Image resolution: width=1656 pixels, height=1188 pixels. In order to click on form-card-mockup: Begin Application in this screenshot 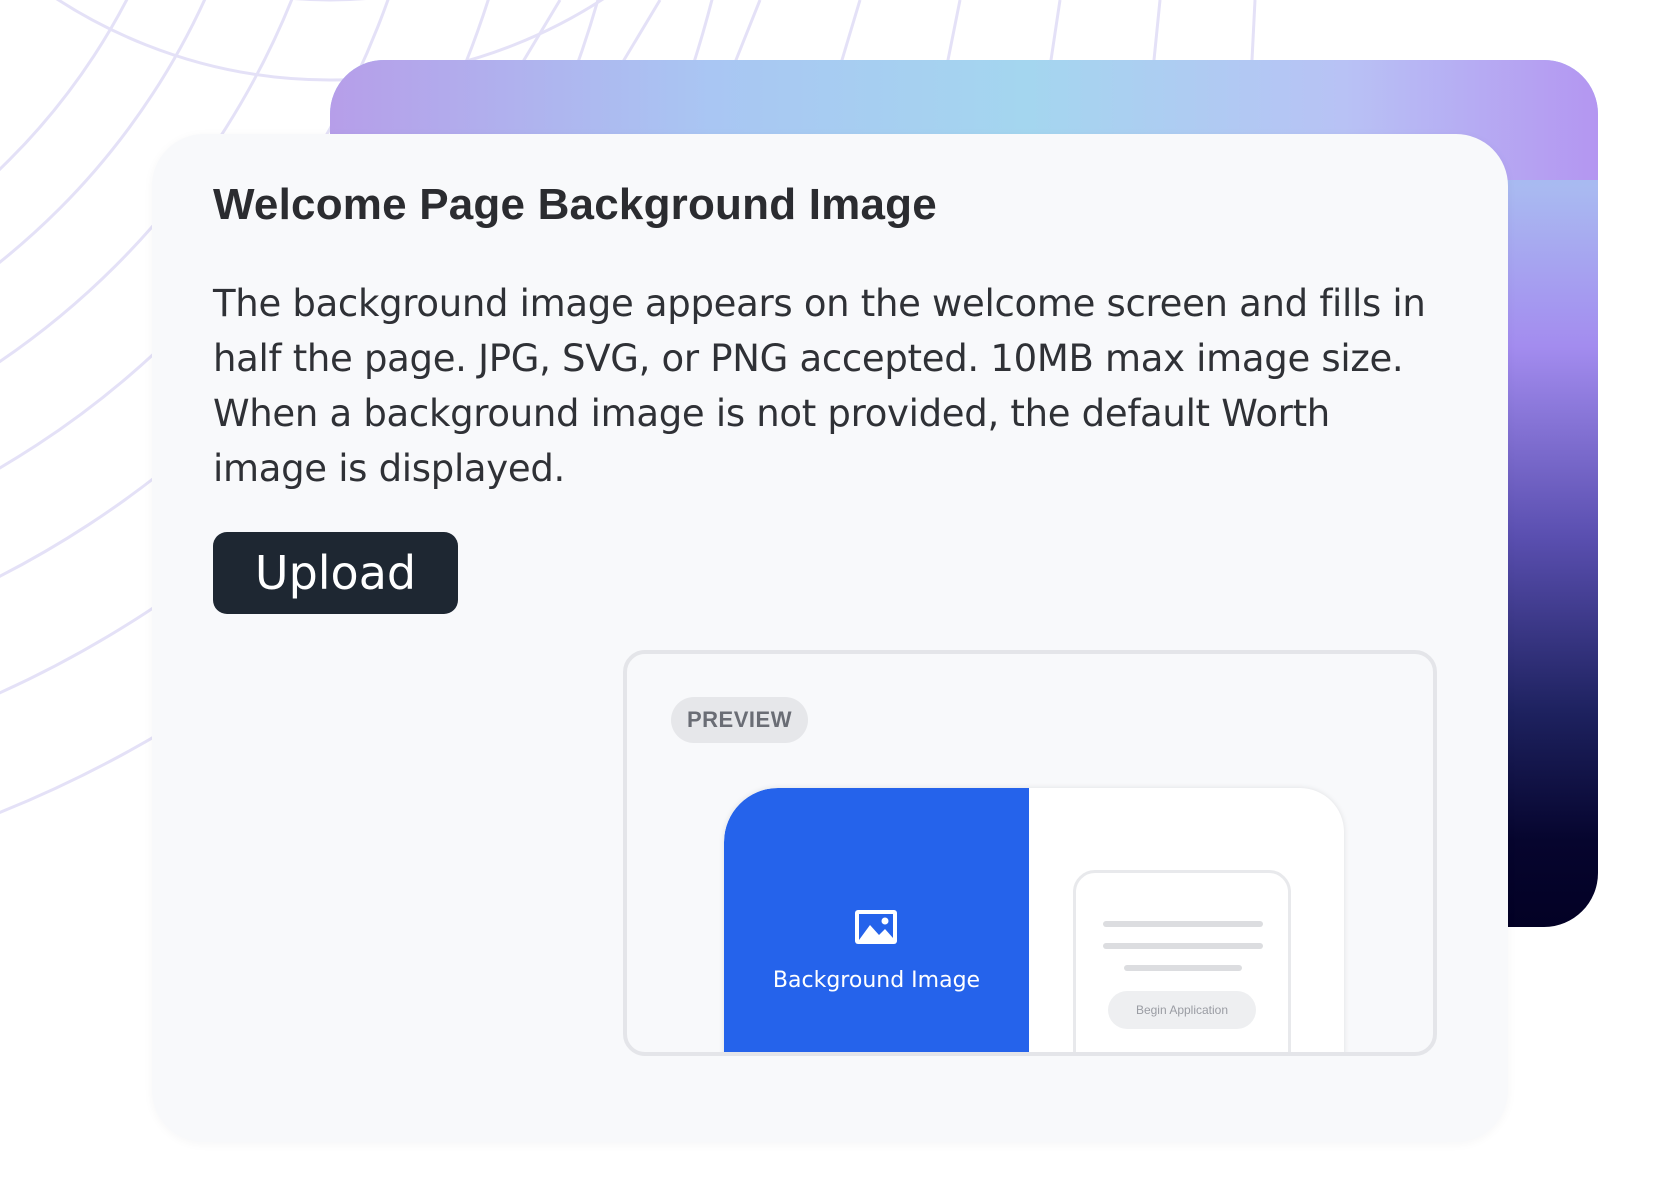, I will do `click(1182, 961)`.